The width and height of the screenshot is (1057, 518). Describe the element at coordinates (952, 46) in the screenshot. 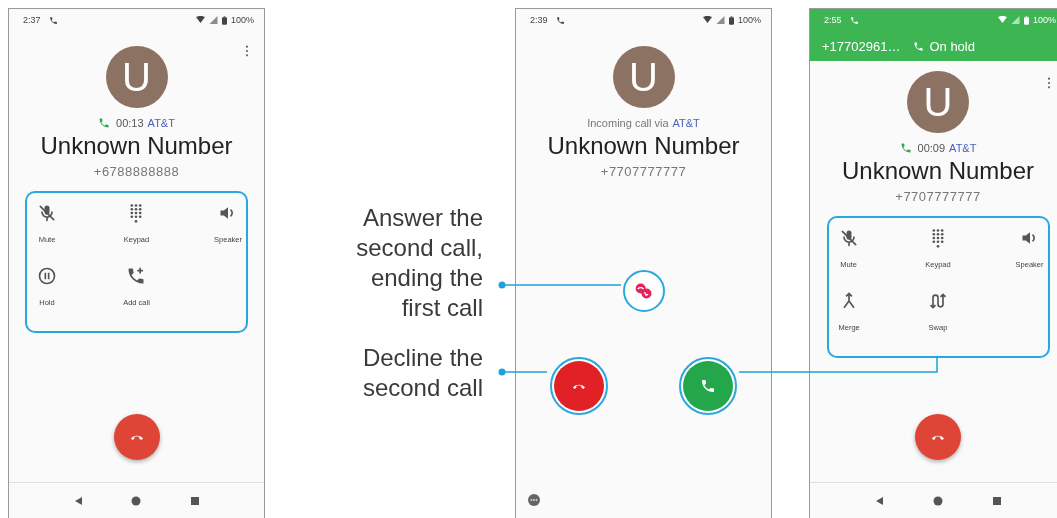

I see `hold-label: On hold` at that location.